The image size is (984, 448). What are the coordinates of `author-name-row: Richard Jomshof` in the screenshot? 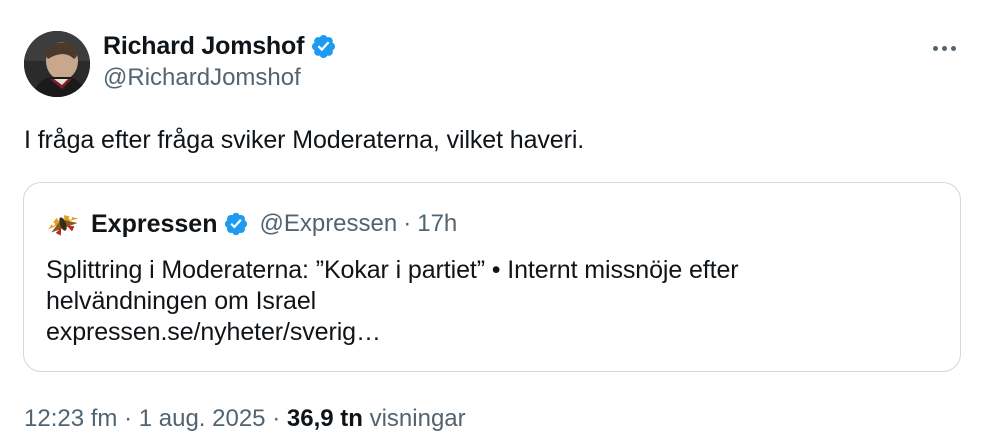 It's located at (220, 46).